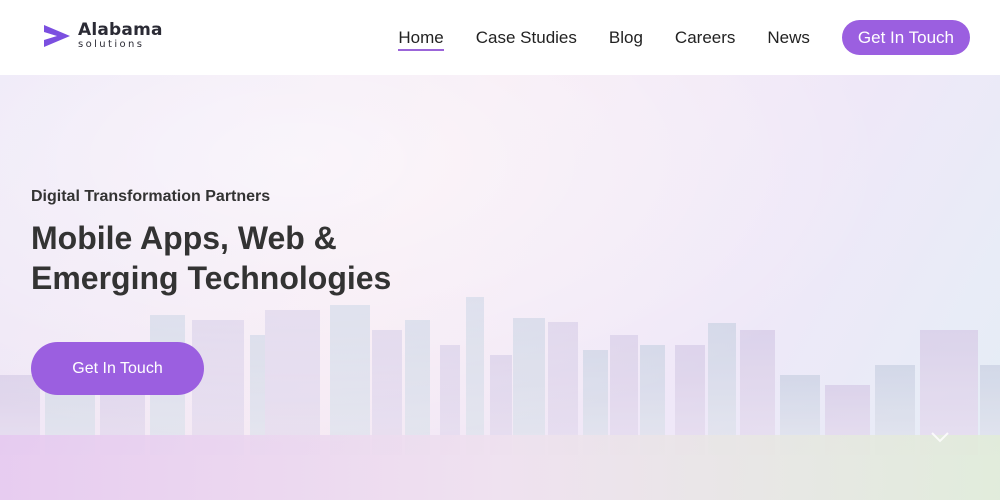  What do you see at coordinates (151, 196) in the screenshot?
I see `hero-kicker: Digital Transformation Partners` at bounding box center [151, 196].